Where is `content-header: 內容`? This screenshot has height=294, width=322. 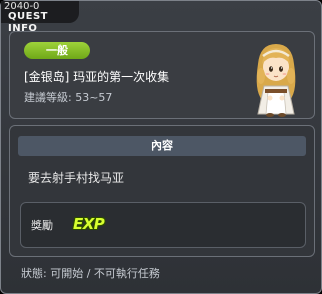
content-header: 內容 is located at coordinates (162, 146).